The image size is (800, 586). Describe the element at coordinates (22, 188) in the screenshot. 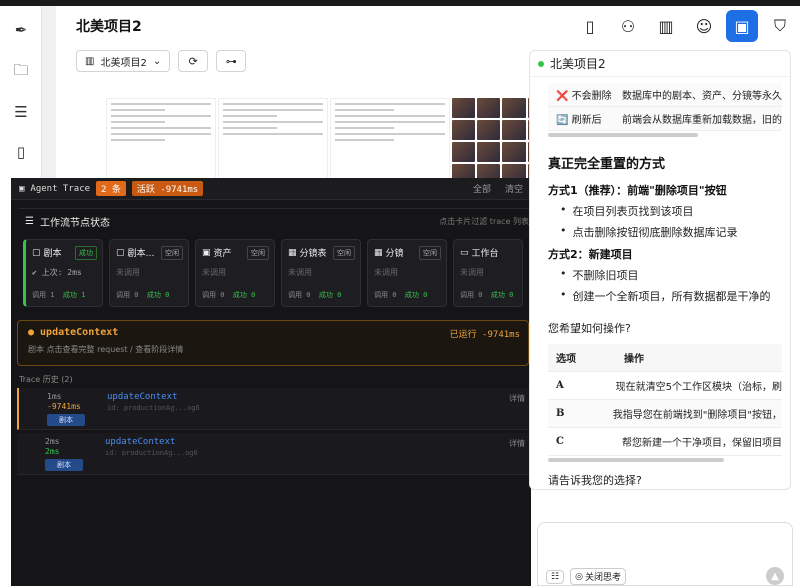

I see `trace-icon: ▣` at that location.